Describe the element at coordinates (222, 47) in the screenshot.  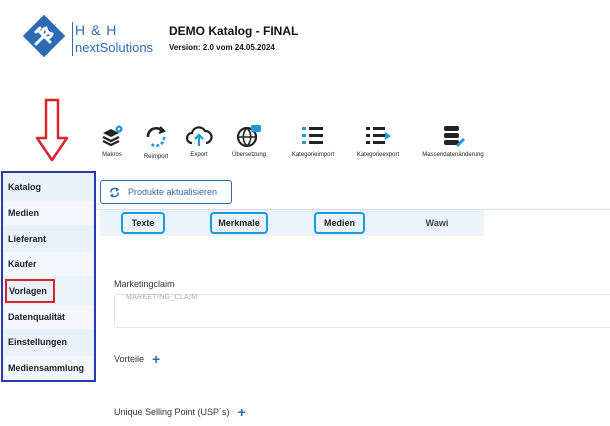
I see `app-version: Version: 2.0 vom 24.05.2024` at that location.